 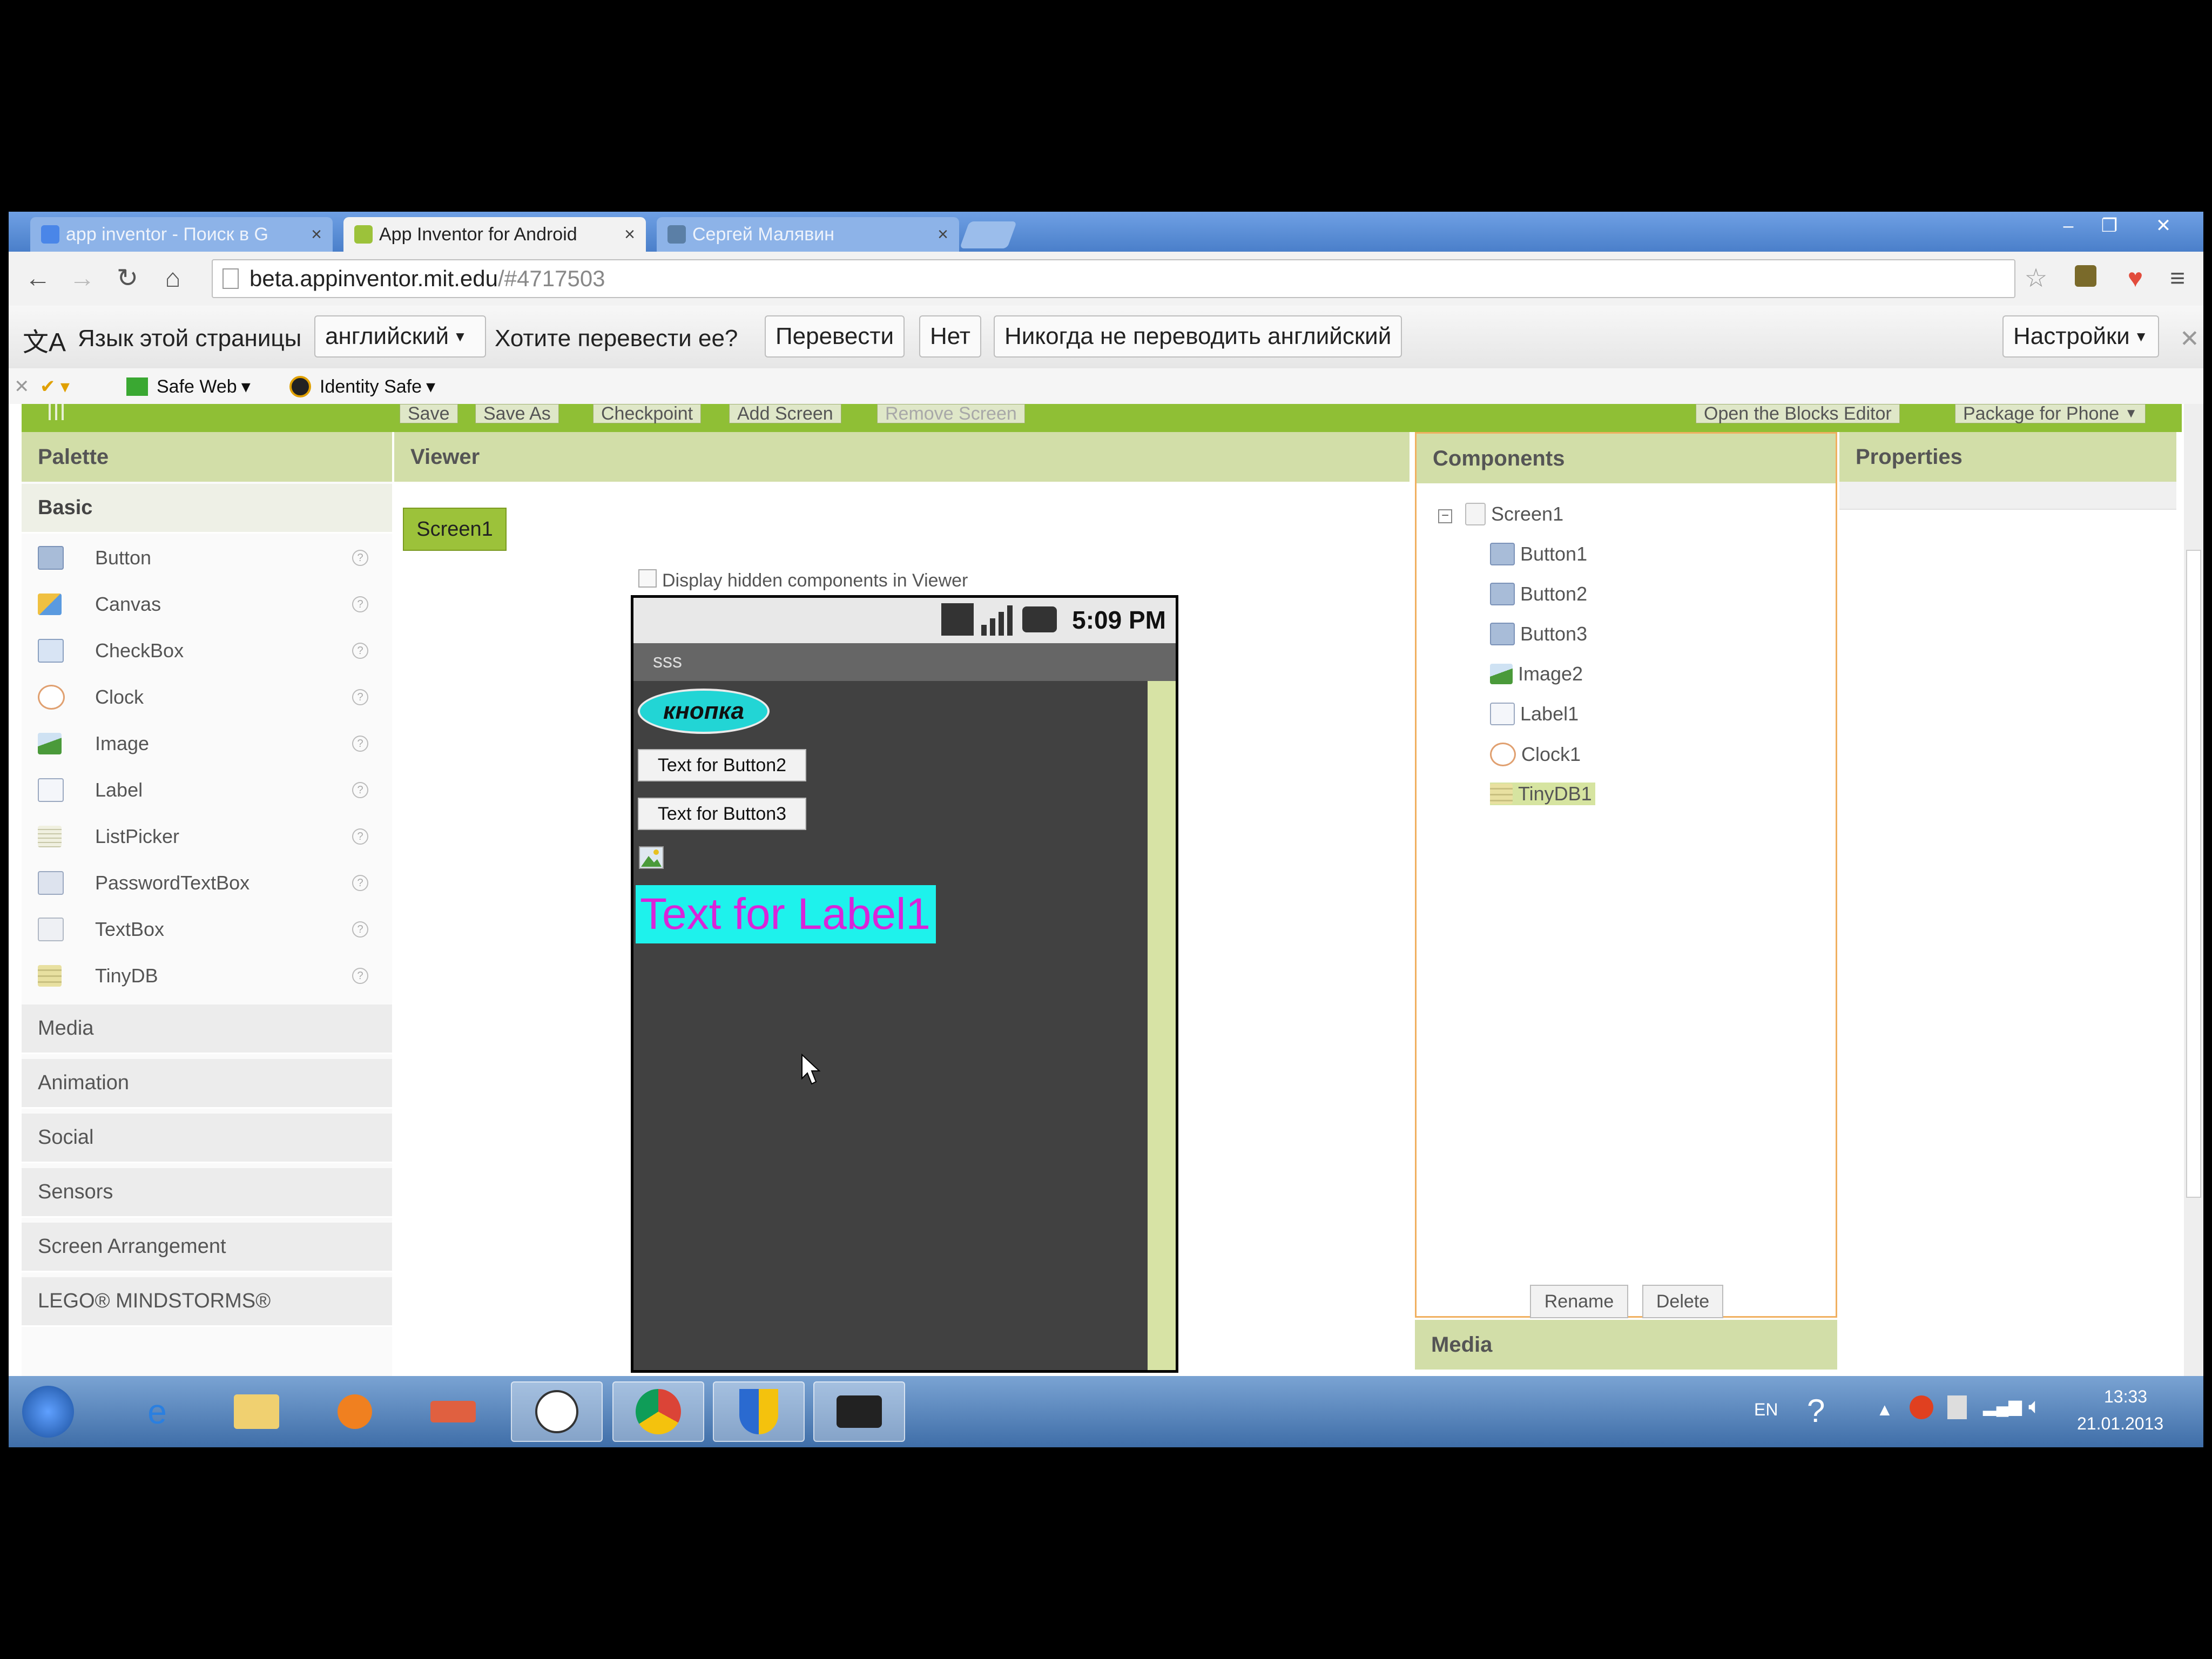 I want to click on palette-category: Screen Arrangement, so click(x=207, y=1247).